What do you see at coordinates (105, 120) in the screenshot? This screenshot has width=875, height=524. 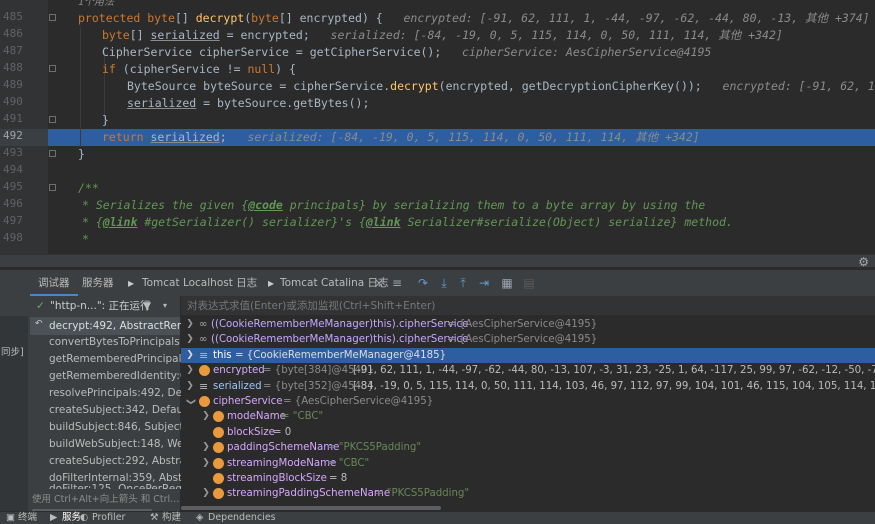 I see `code-line-491: }` at bounding box center [105, 120].